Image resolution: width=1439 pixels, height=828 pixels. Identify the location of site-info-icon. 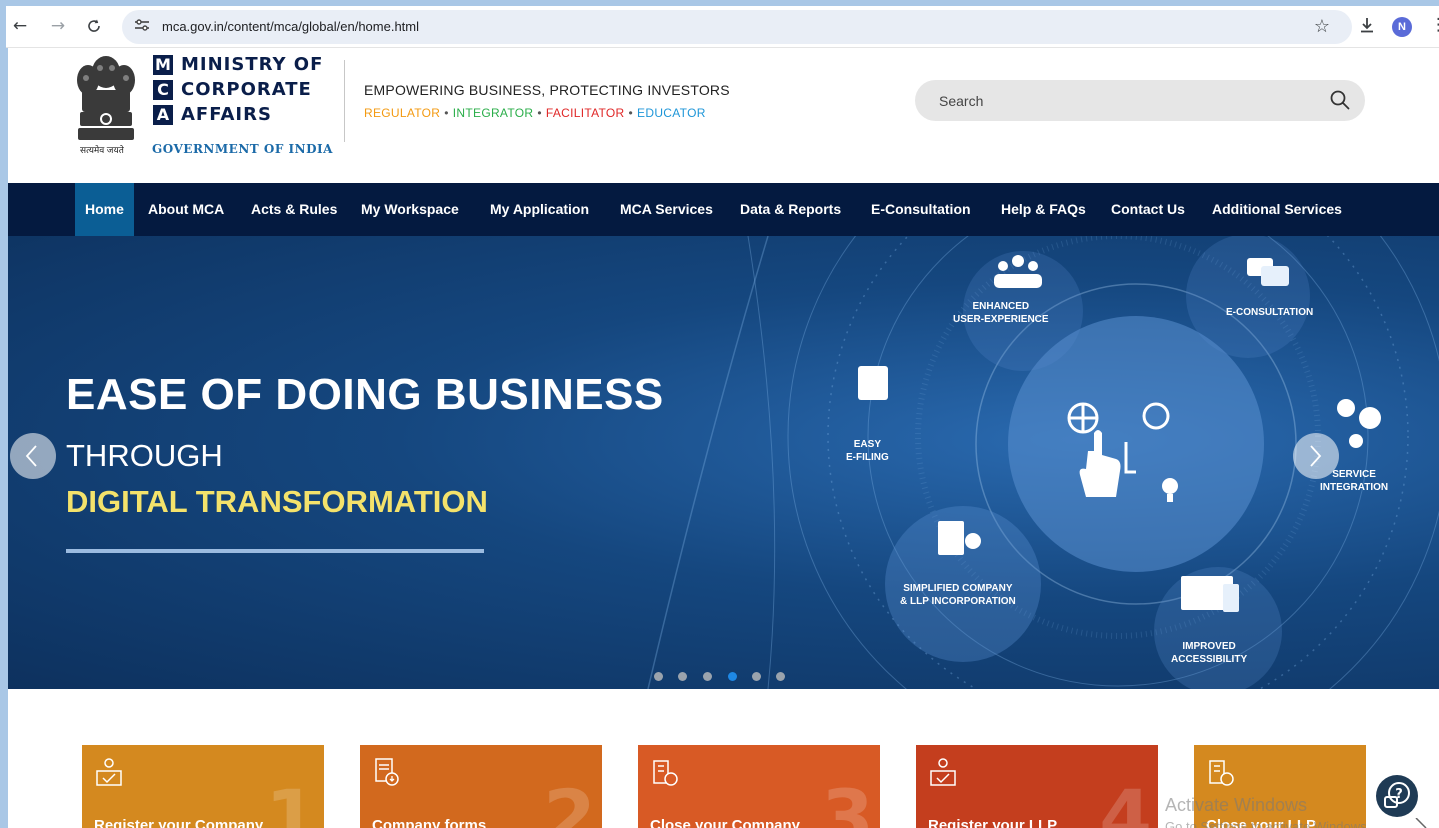
(142, 27).